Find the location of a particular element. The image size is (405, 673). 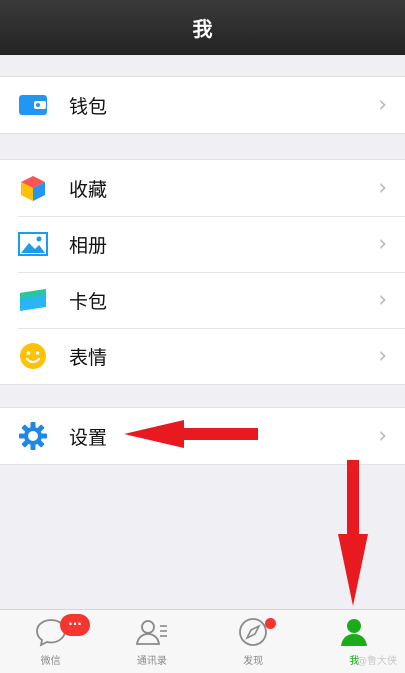

photo-icon is located at coordinates (33, 244).